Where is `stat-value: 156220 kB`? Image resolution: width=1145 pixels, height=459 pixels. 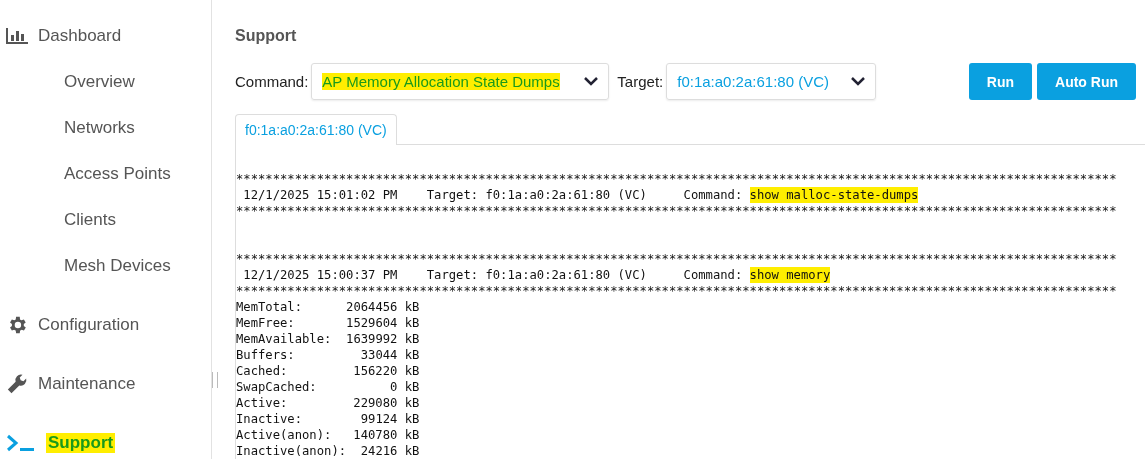
stat-value: 156220 kB is located at coordinates (386, 371).